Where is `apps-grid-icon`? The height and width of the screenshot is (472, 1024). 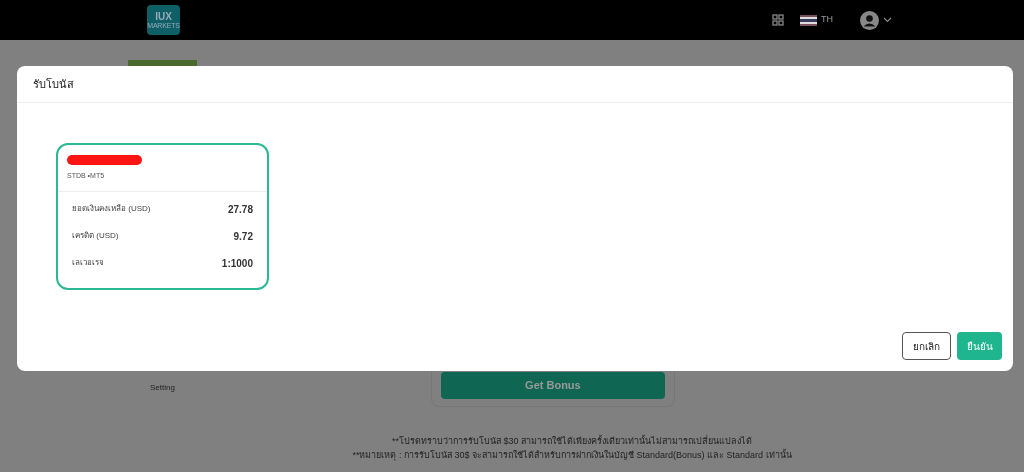 apps-grid-icon is located at coordinates (778, 20).